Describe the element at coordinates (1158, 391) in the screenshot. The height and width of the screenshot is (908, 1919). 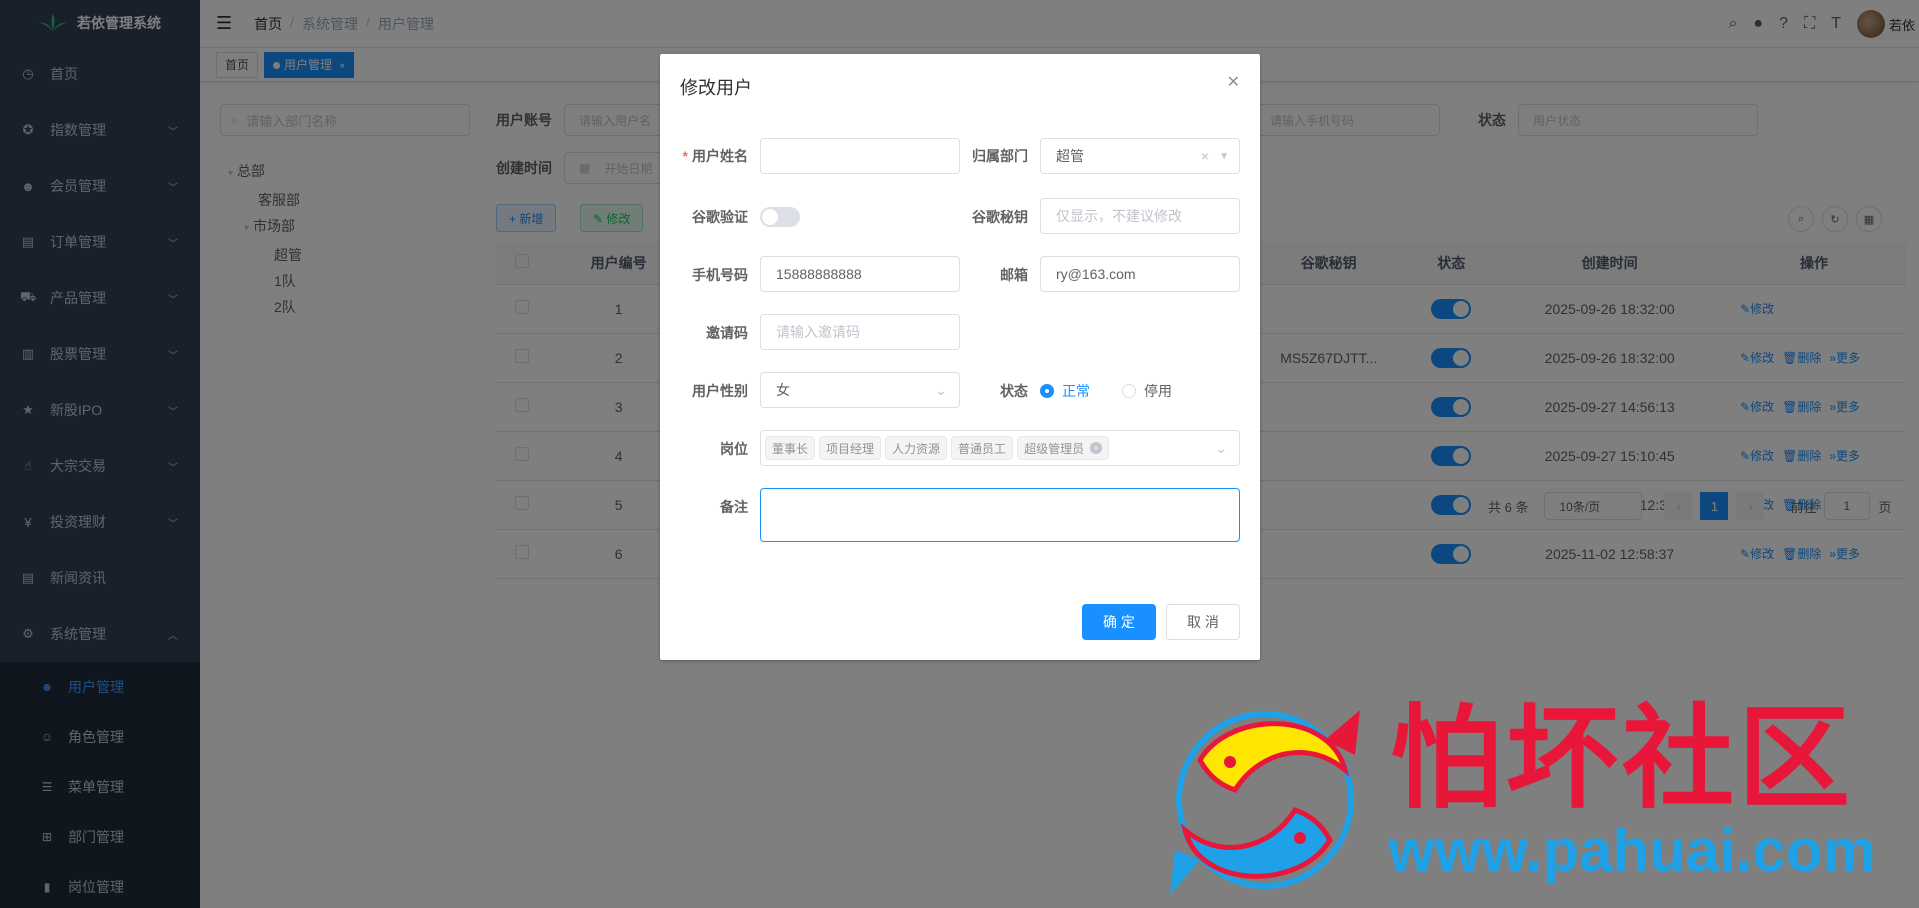
I see `status-option-label: 停用` at that location.